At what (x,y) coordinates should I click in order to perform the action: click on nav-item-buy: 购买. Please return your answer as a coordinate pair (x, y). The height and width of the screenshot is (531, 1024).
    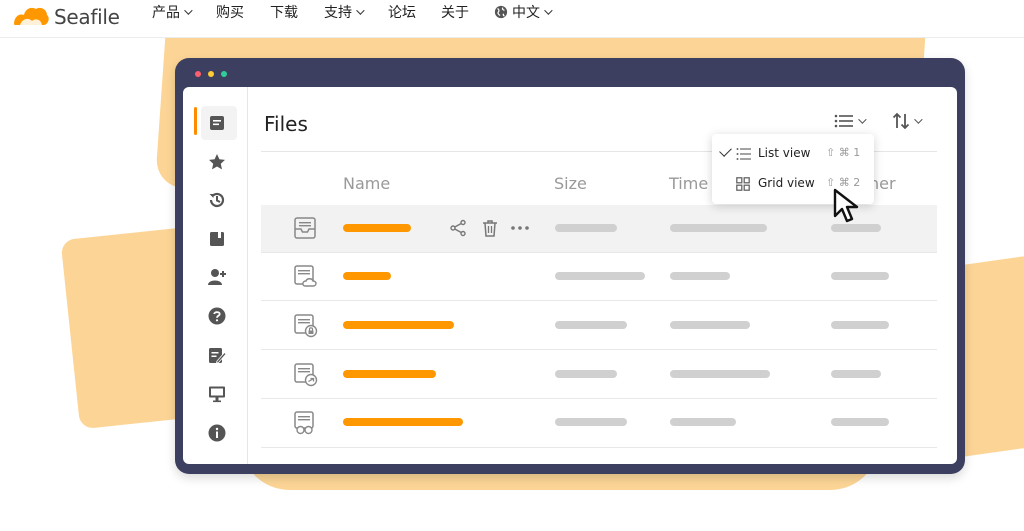
    Looking at the image, I should click on (230, 12).